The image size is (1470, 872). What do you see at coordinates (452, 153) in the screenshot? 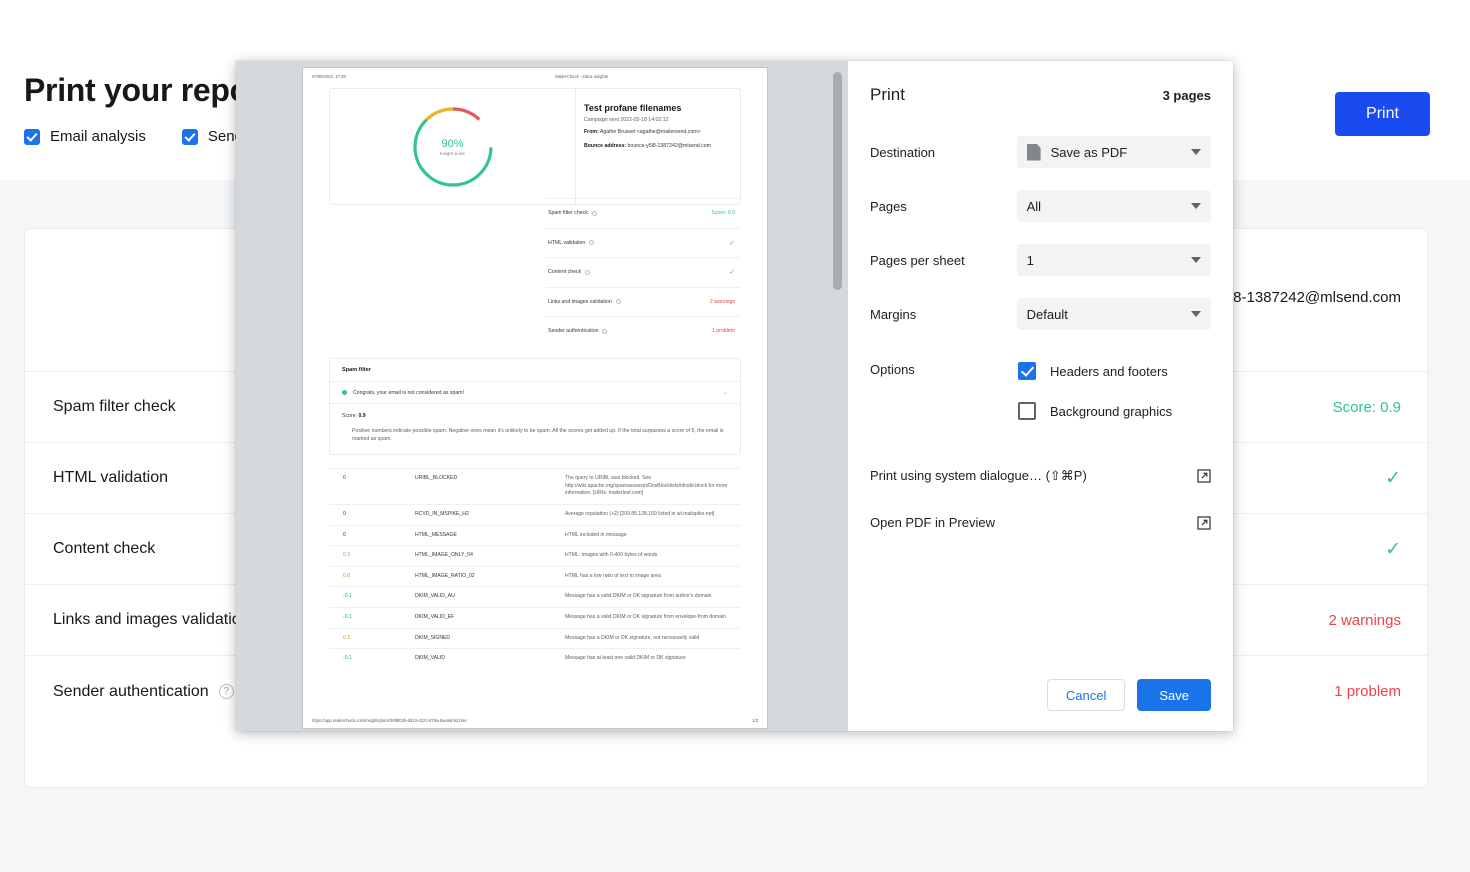
I see `insight-score-caption: Insight score` at bounding box center [452, 153].